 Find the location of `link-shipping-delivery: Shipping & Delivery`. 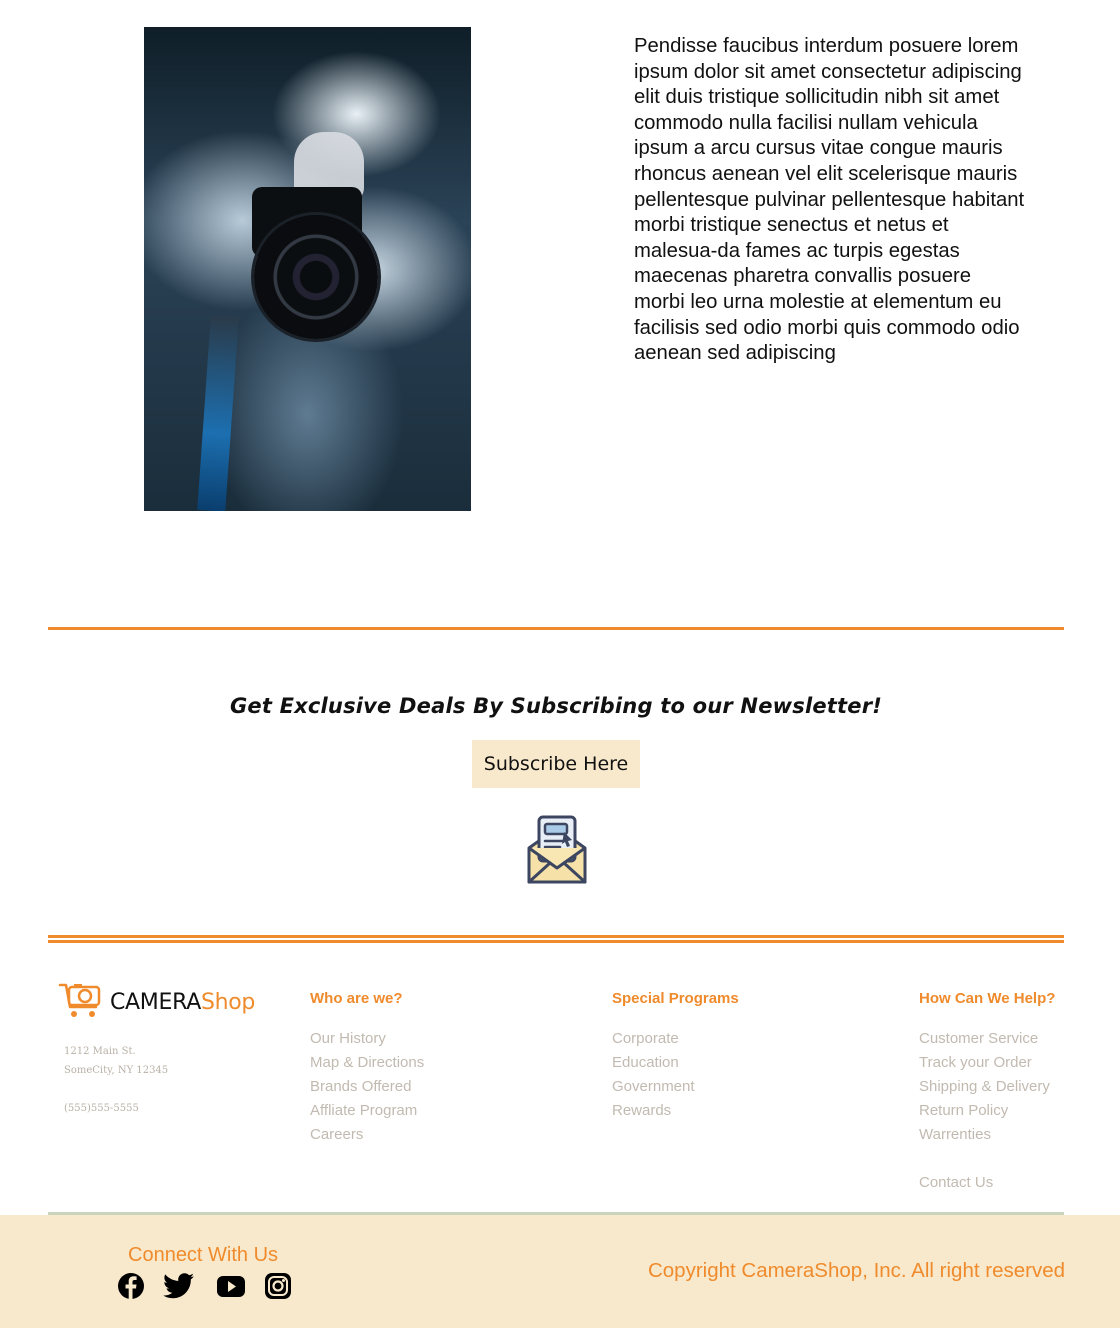

link-shipping-delivery: Shipping & Delivery is located at coordinates (984, 1086).